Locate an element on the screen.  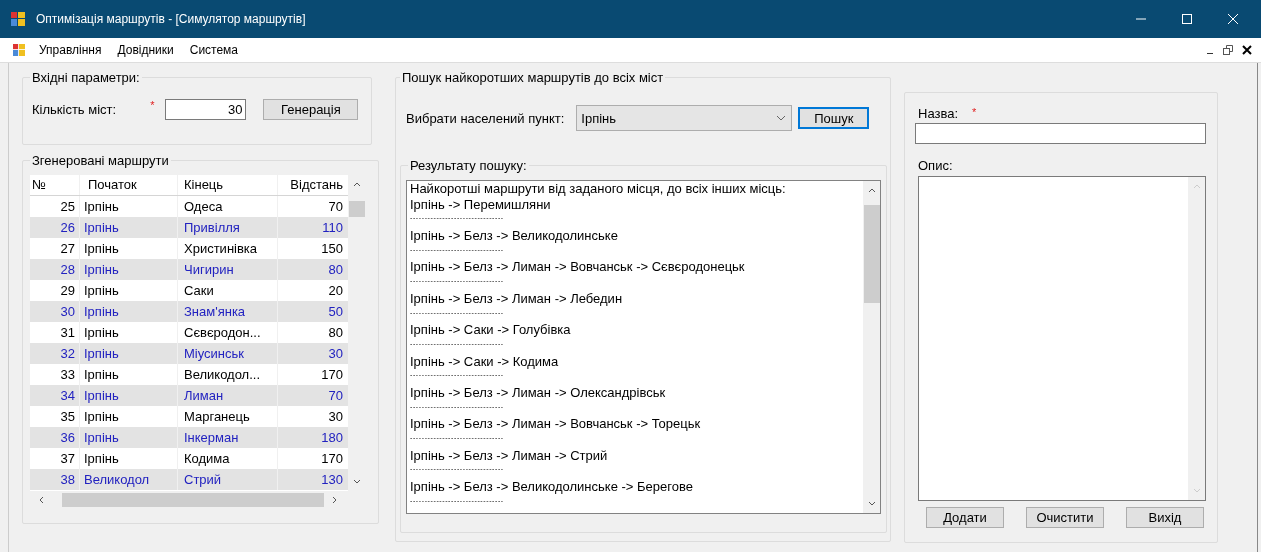
table-cell: Міусинськ is located at coordinates (228, 353).